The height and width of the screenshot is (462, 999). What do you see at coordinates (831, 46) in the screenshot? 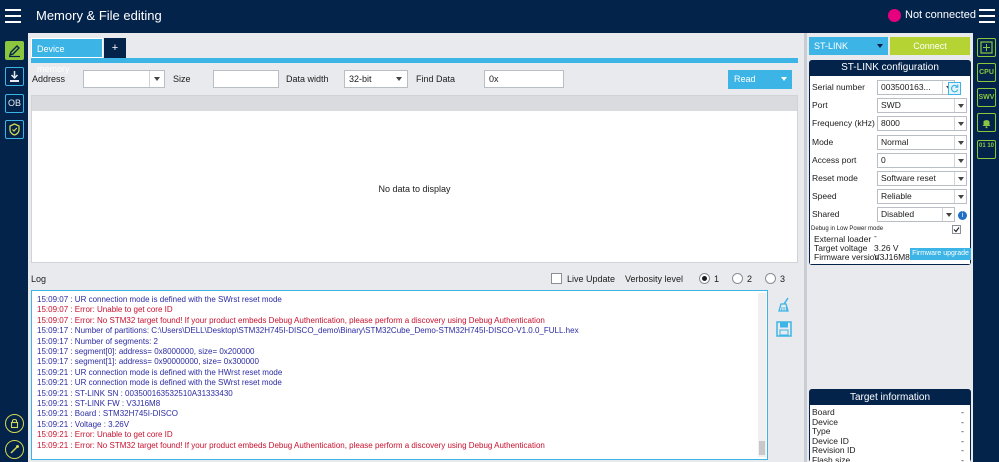
I see `interface-value: ST-LINK` at bounding box center [831, 46].